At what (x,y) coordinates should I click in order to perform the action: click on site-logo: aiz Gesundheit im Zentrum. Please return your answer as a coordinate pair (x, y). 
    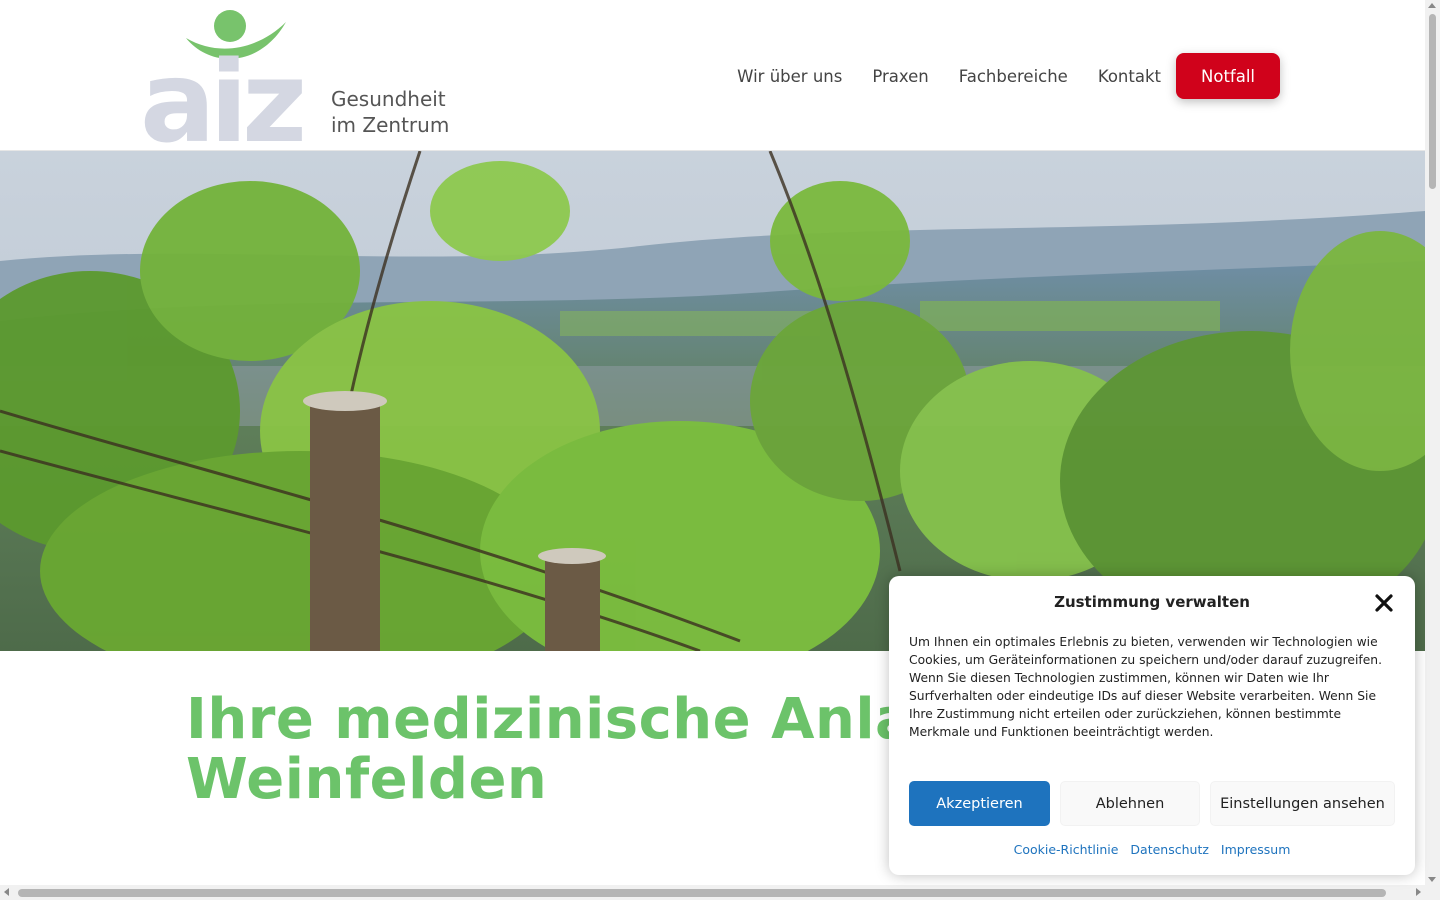
    Looking at the image, I should click on (300, 77).